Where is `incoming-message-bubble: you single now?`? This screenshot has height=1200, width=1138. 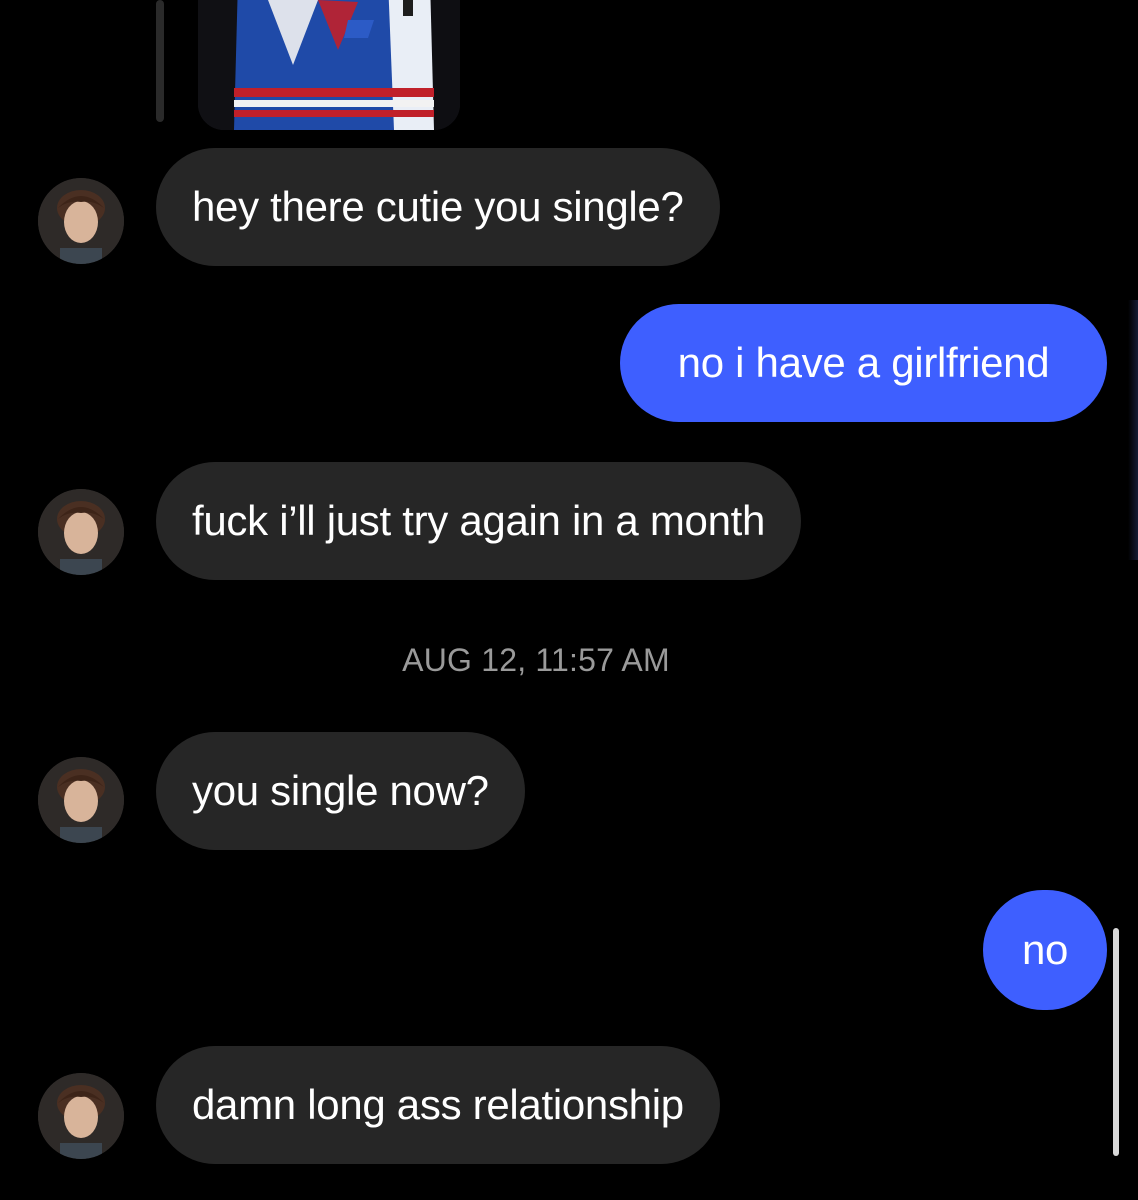
incoming-message-bubble: you single now? is located at coordinates (340, 791).